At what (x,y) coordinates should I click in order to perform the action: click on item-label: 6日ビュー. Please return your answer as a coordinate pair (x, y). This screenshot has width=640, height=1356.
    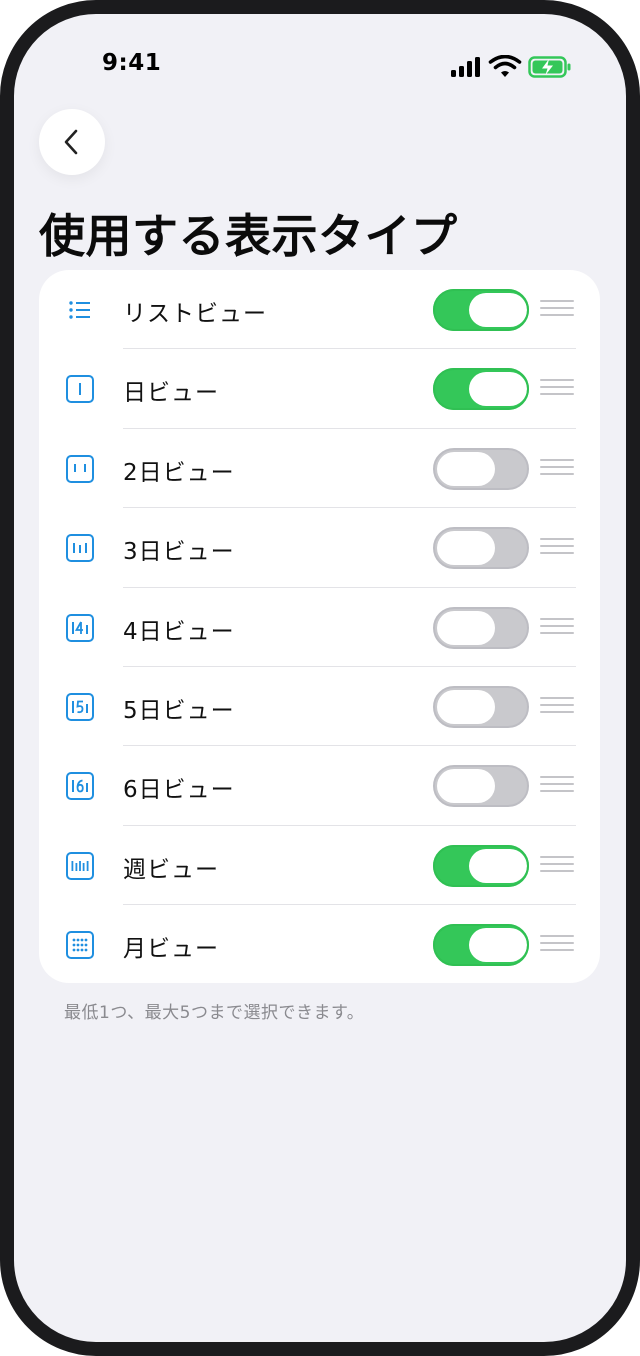
    Looking at the image, I should click on (179, 790).